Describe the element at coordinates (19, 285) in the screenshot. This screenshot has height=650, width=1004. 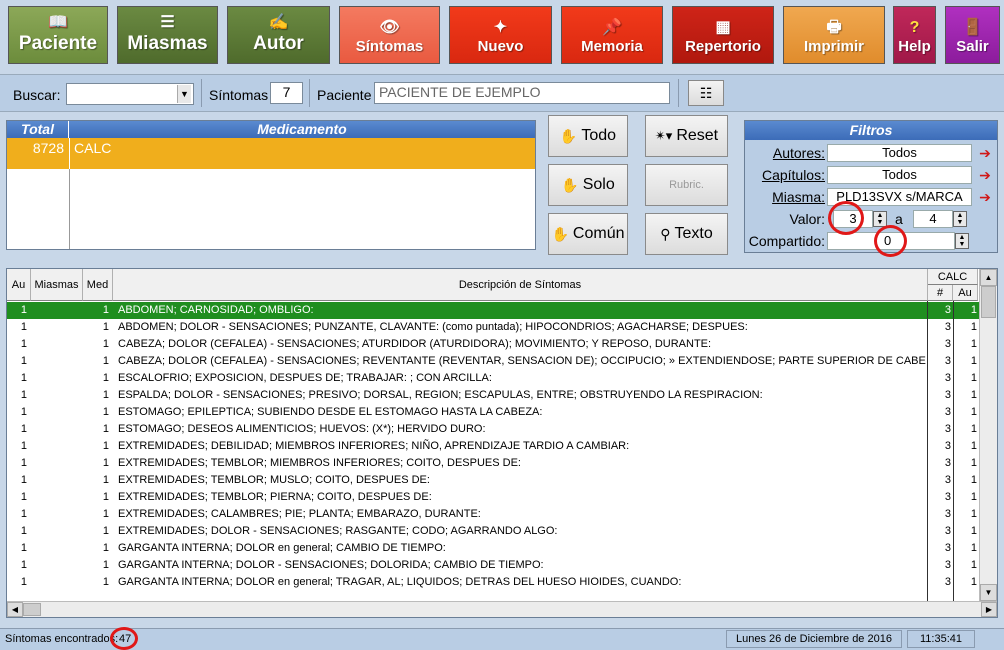
I see `col-header-au: Au` at that location.